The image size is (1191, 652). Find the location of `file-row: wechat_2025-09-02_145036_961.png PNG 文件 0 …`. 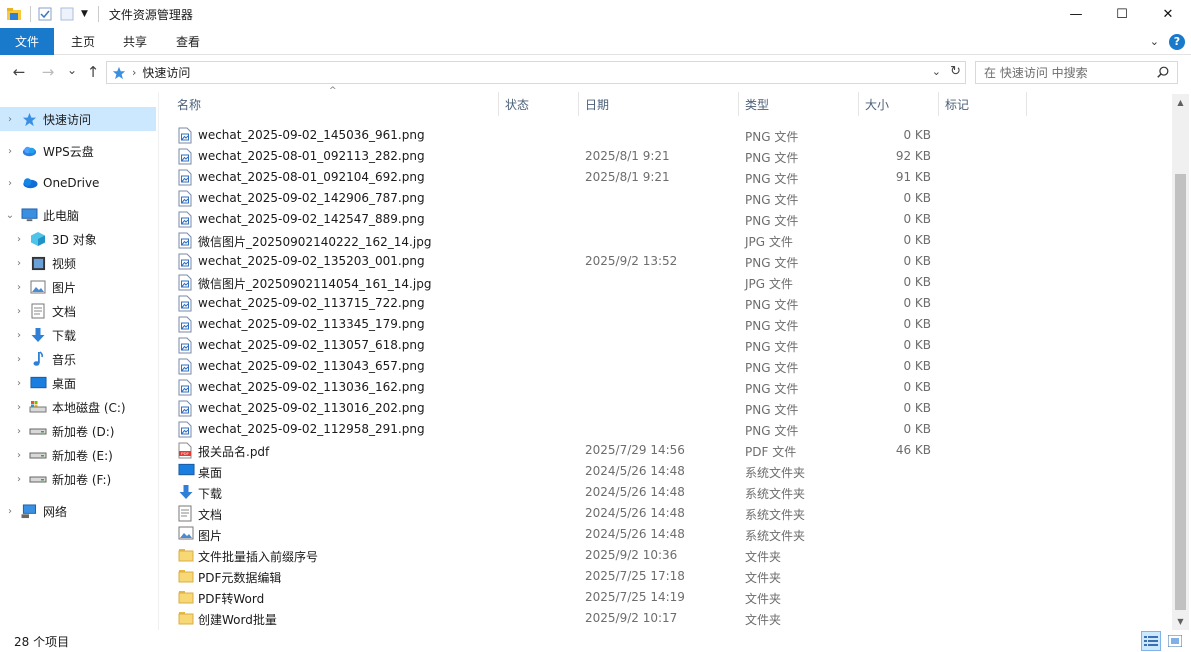

file-row: wechat_2025-09-02_145036_961.png PNG 文件 0 … is located at coordinates (670, 135).